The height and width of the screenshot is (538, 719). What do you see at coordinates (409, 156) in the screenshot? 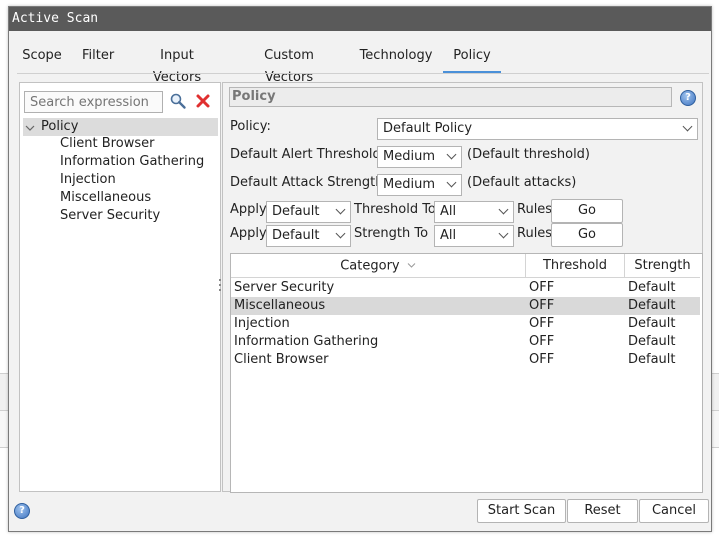
I see `alert-threshold-value: Medium` at bounding box center [409, 156].